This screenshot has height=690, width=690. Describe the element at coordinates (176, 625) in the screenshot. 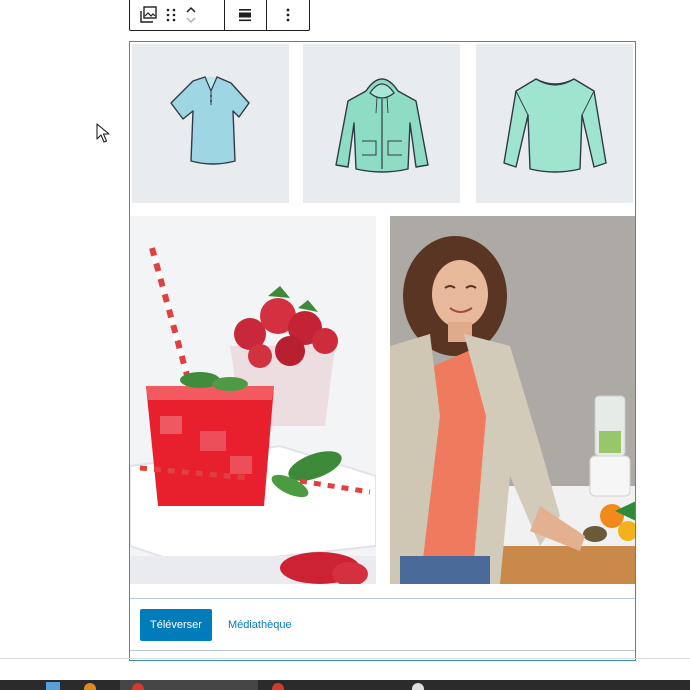

I see `upload-button: Téléverser` at that location.